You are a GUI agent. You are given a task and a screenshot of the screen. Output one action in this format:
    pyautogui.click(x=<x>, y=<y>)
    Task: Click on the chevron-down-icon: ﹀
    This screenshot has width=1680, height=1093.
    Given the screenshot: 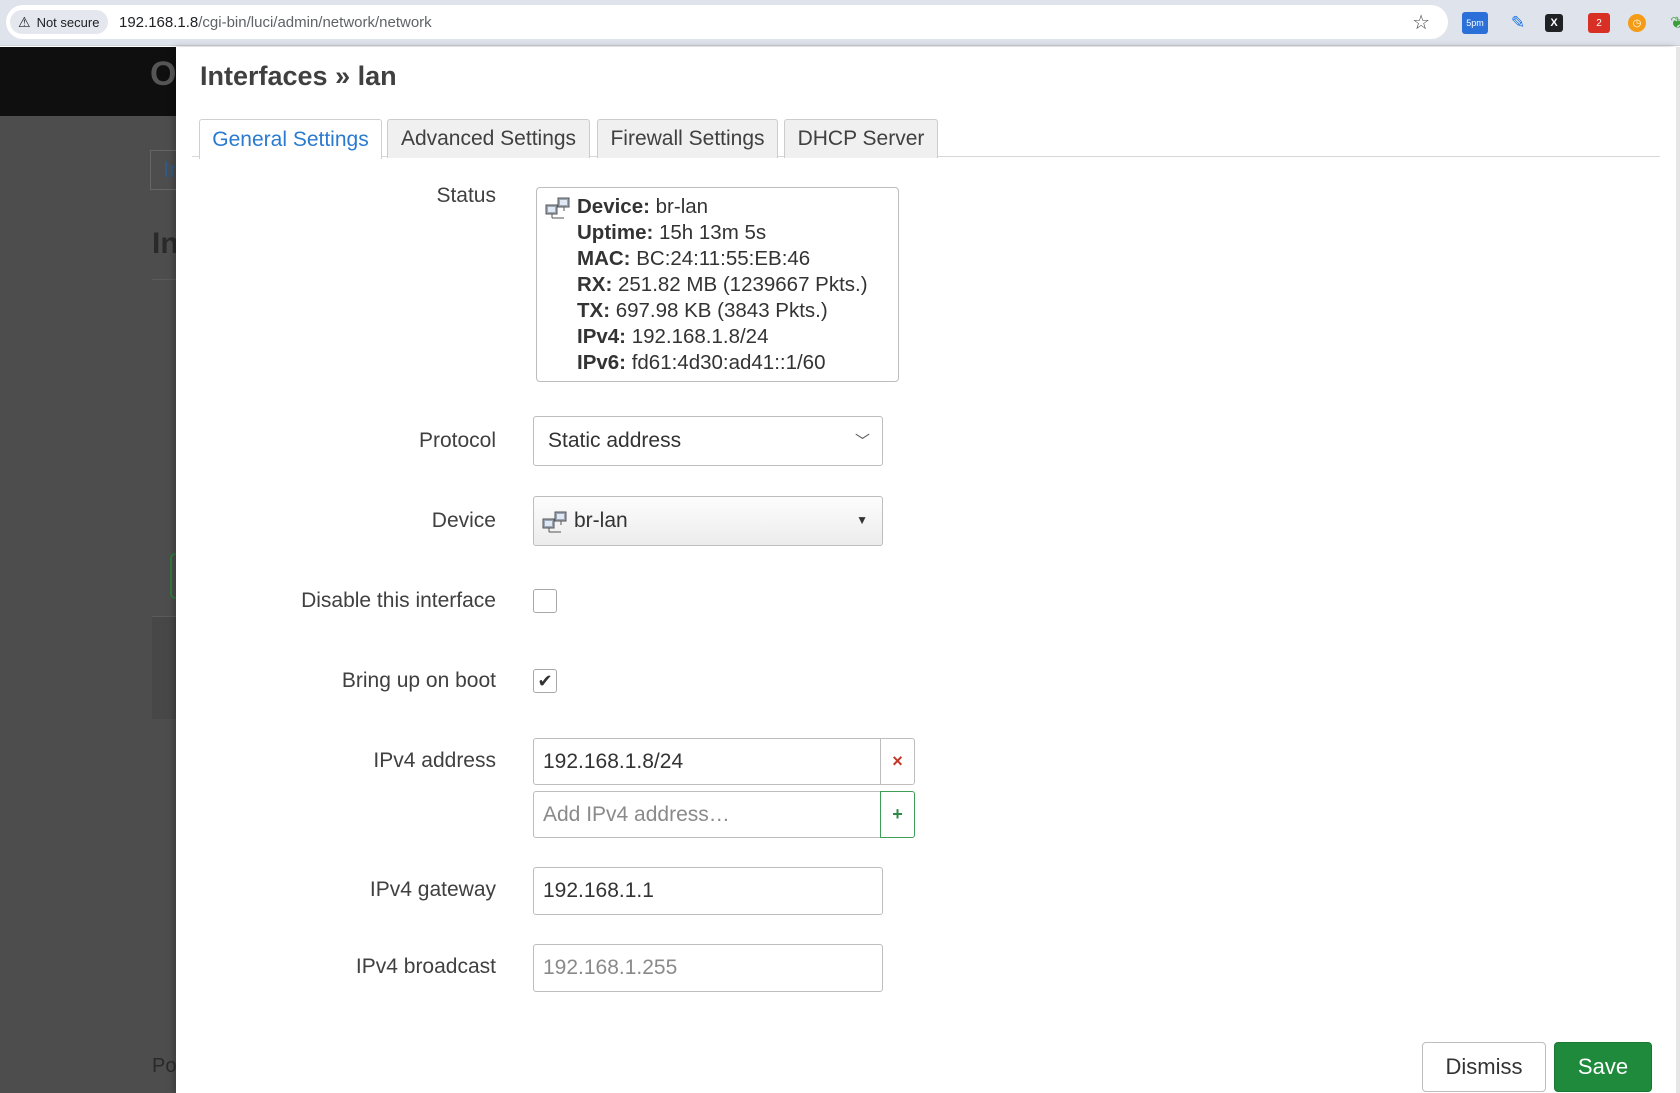 What is the action you would take?
    pyautogui.click(x=862, y=441)
    